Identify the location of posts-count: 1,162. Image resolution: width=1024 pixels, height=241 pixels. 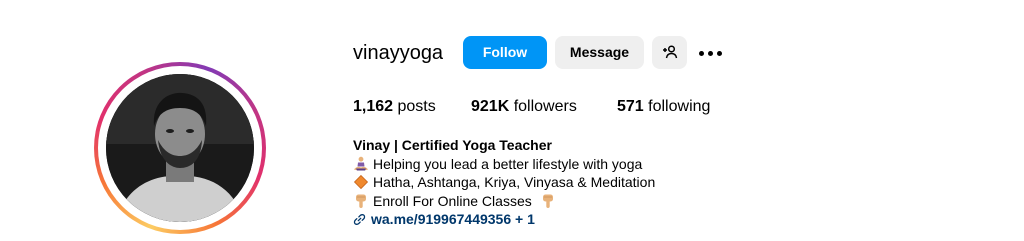
(373, 106).